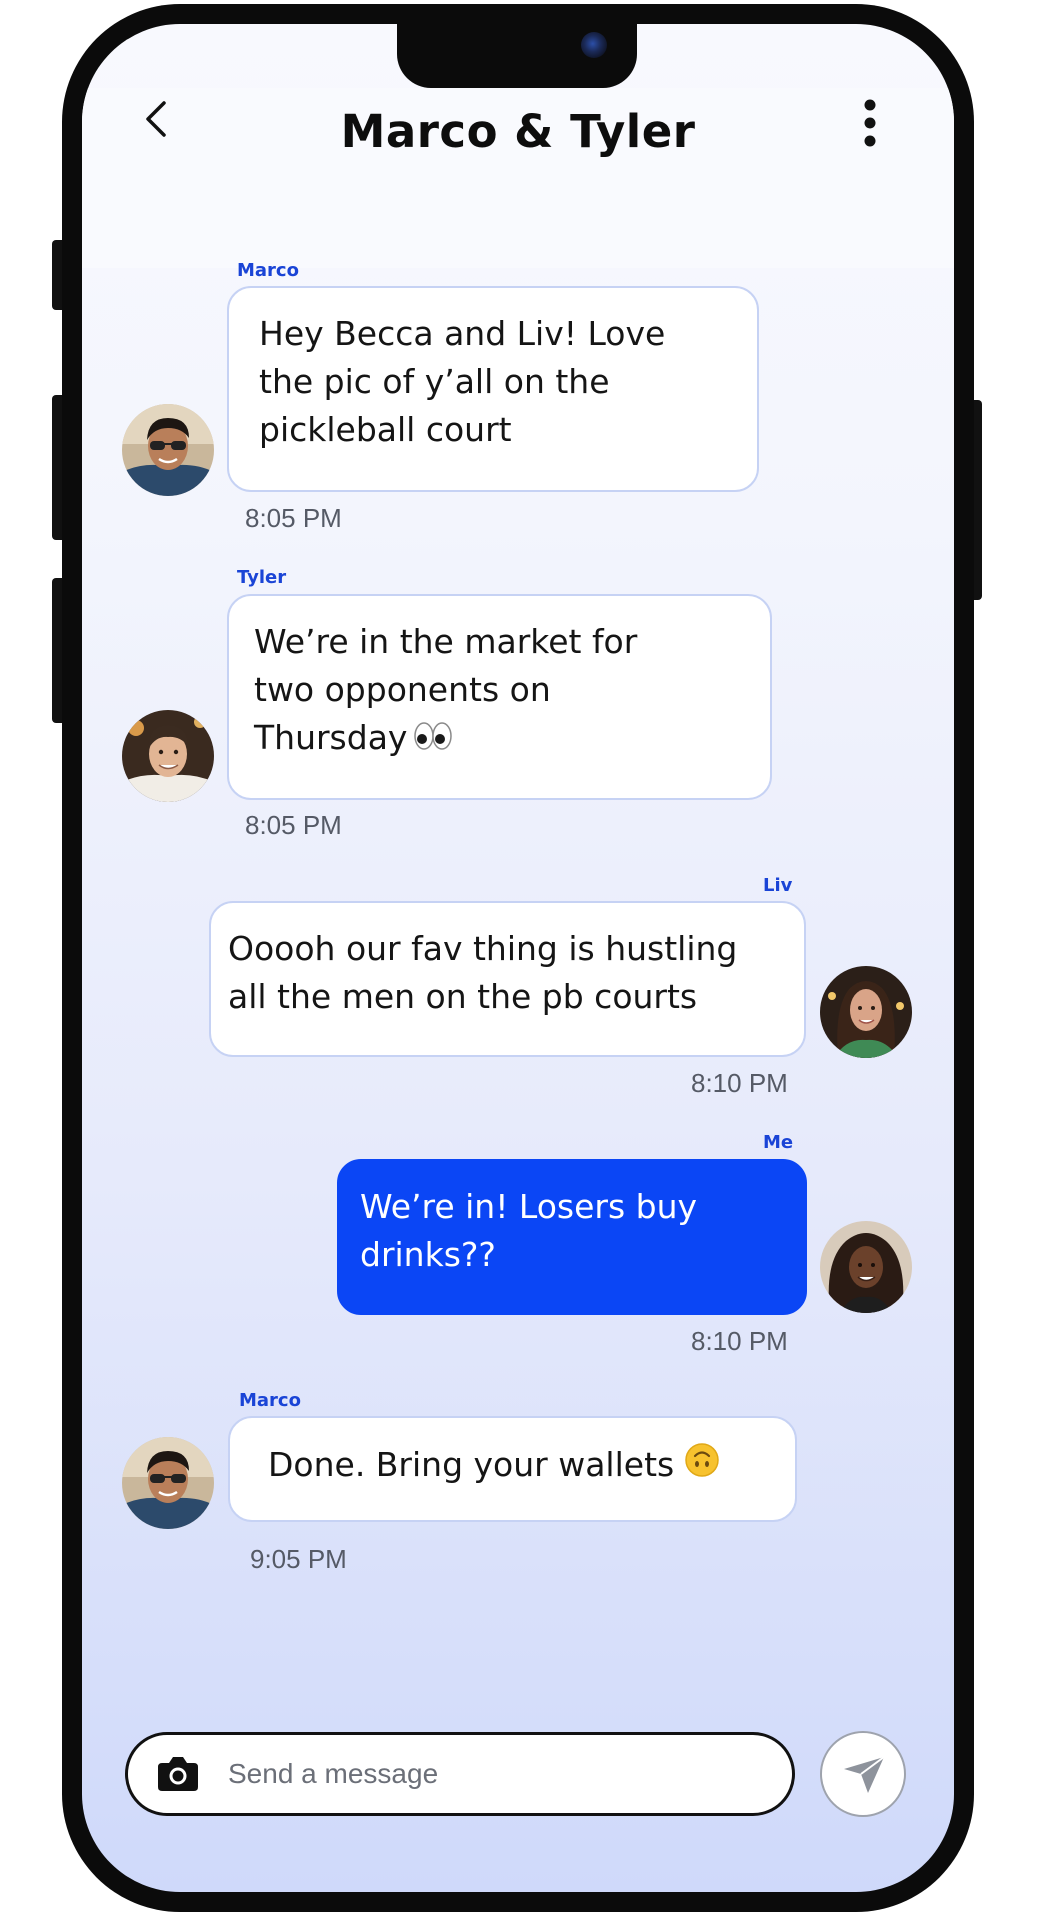 This screenshot has width=1041, height=1918. What do you see at coordinates (594, 45) in the screenshot?
I see `front-camera-icon` at bounding box center [594, 45].